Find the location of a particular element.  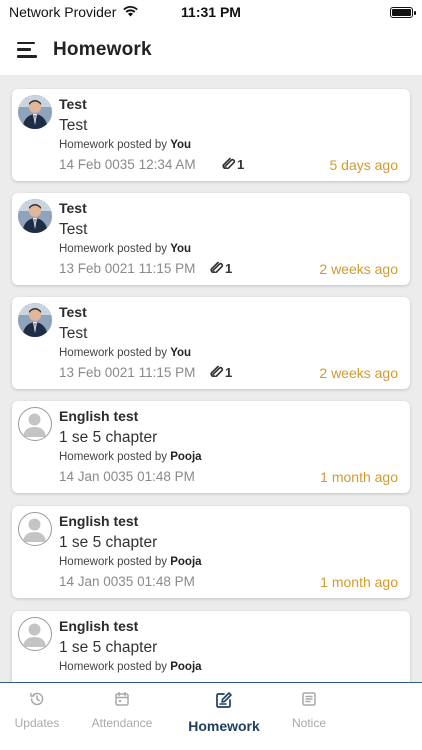

nav-label-attendance: Attendance is located at coordinates (122, 723).